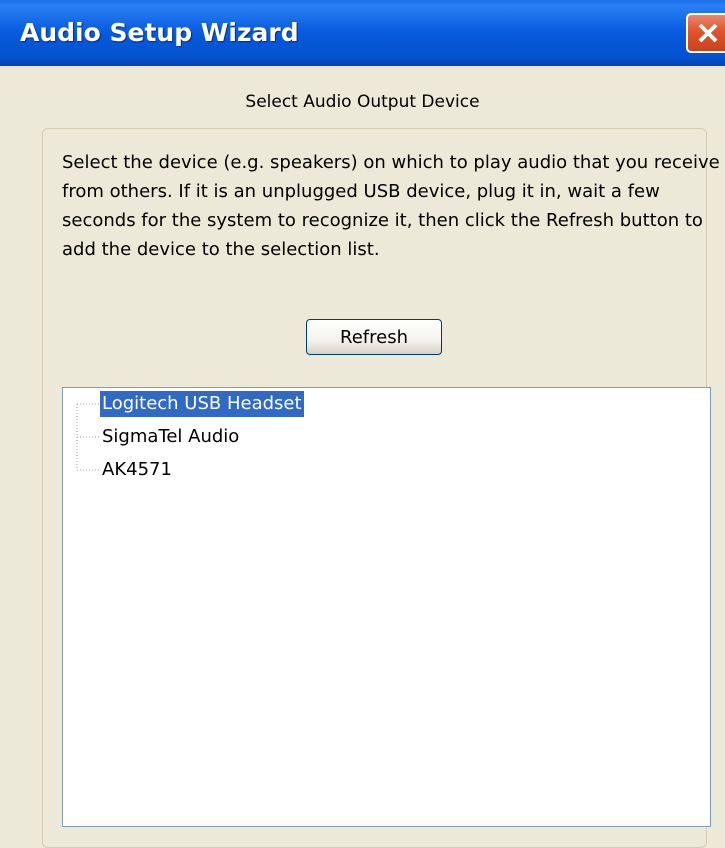  What do you see at coordinates (362, 33) in the screenshot?
I see `title-bar: Audio Setup Wizard` at bounding box center [362, 33].